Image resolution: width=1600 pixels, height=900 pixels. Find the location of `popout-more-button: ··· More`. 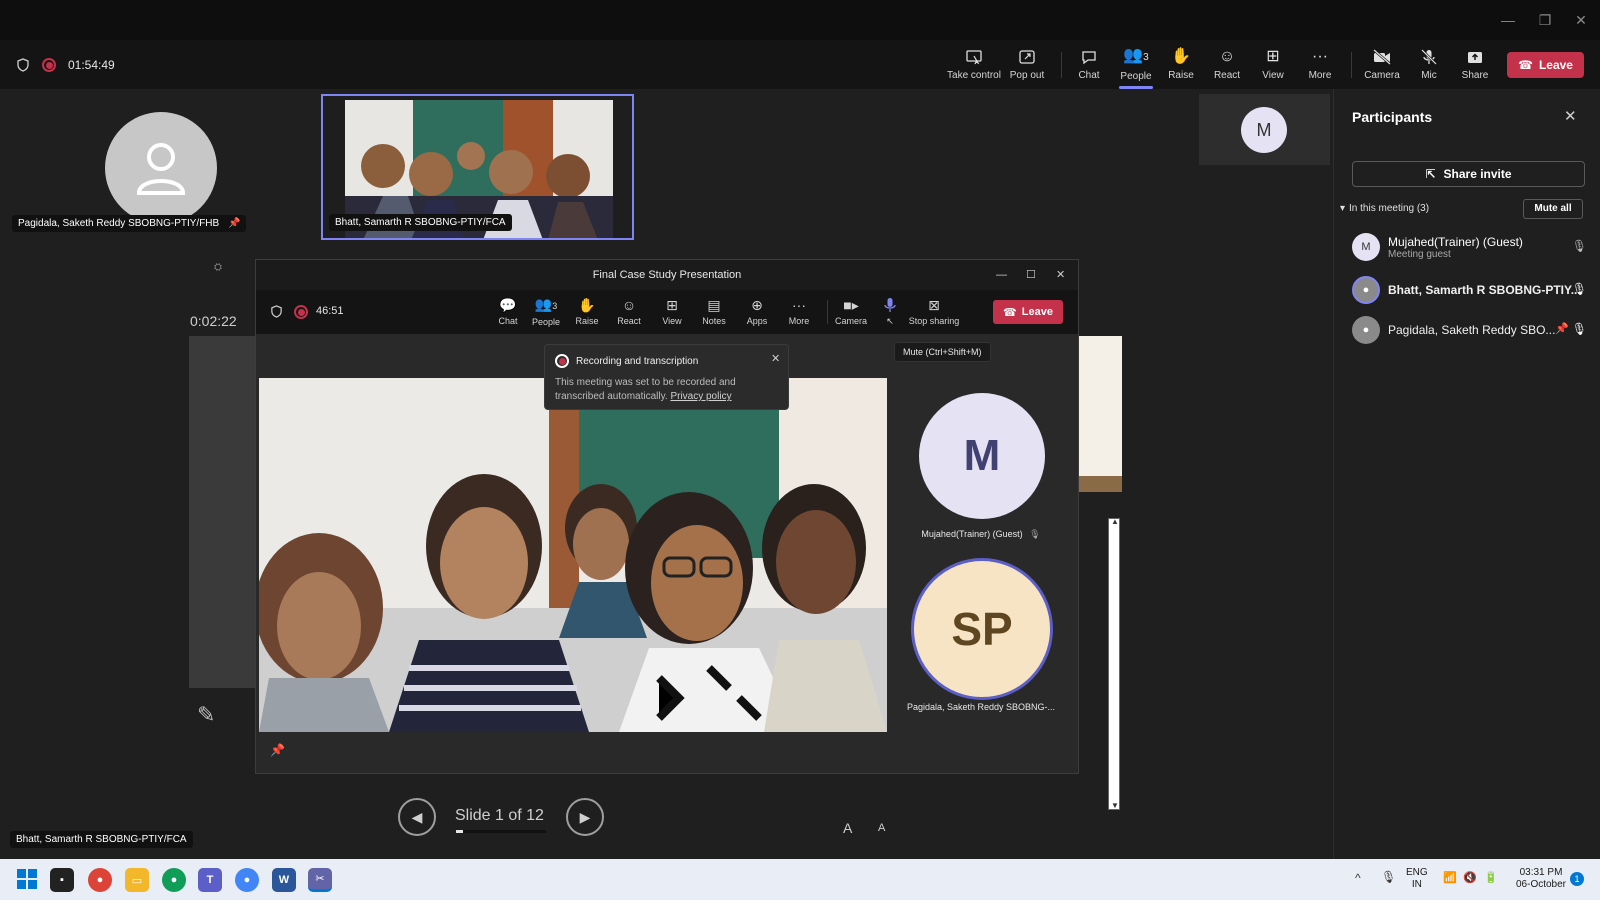

popout-more-button: ··· More is located at coordinates (799, 312).